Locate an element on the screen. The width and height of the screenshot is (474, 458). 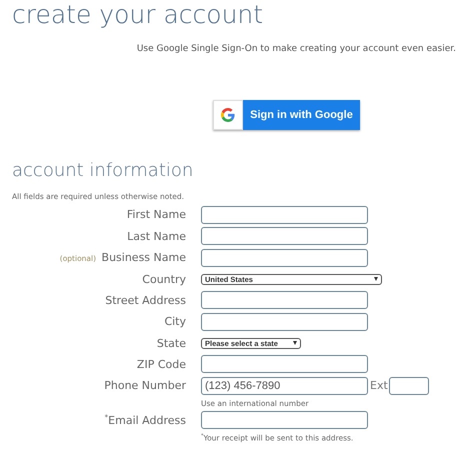
field-label: Ext is located at coordinates (379, 385).